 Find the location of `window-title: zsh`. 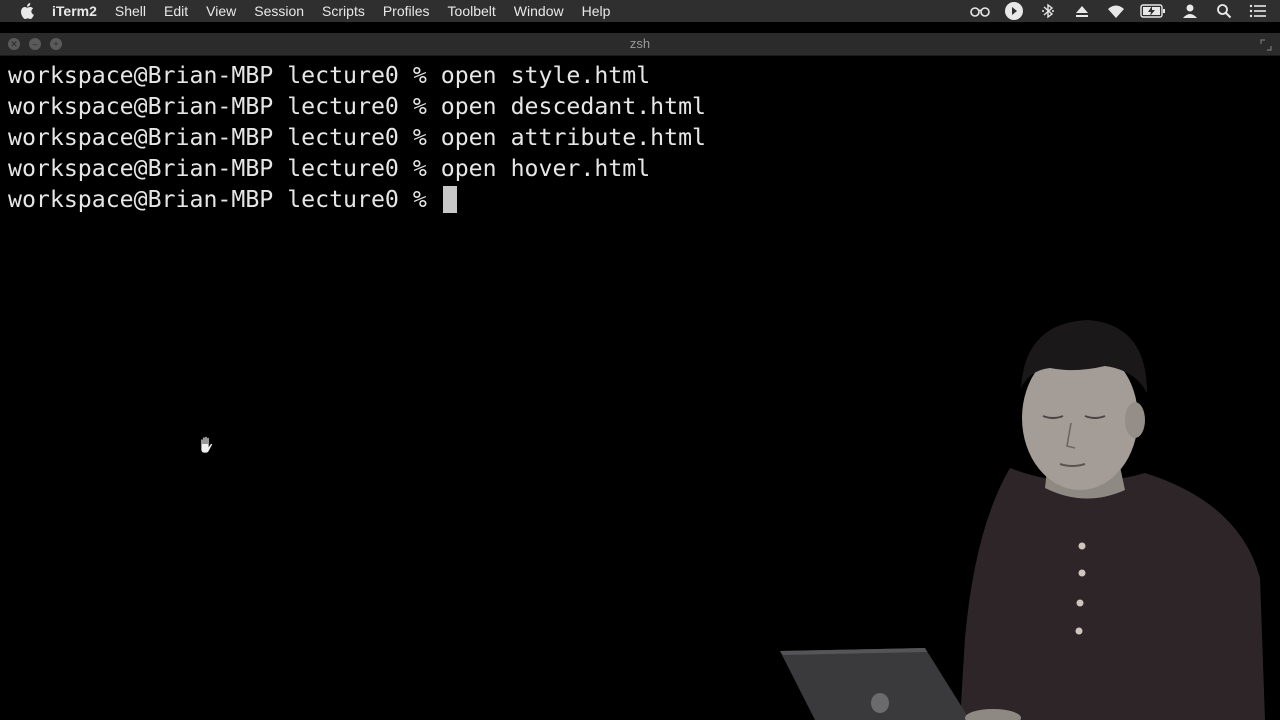

window-title: zsh is located at coordinates (640, 43).